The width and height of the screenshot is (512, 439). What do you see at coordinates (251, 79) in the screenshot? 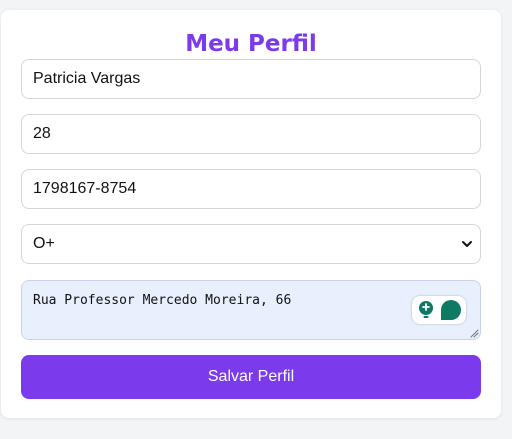
I see `name-input: Patricia Vargas` at bounding box center [251, 79].